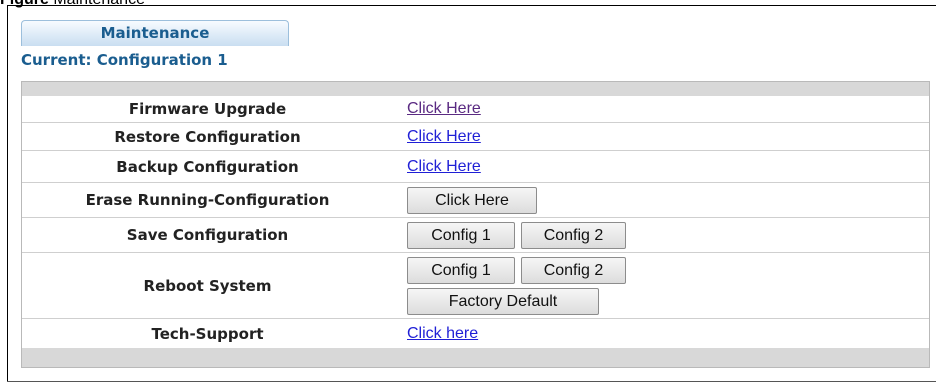 The image size is (936, 388). I want to click on reboot-config-2-button: Config 2, so click(573, 270).